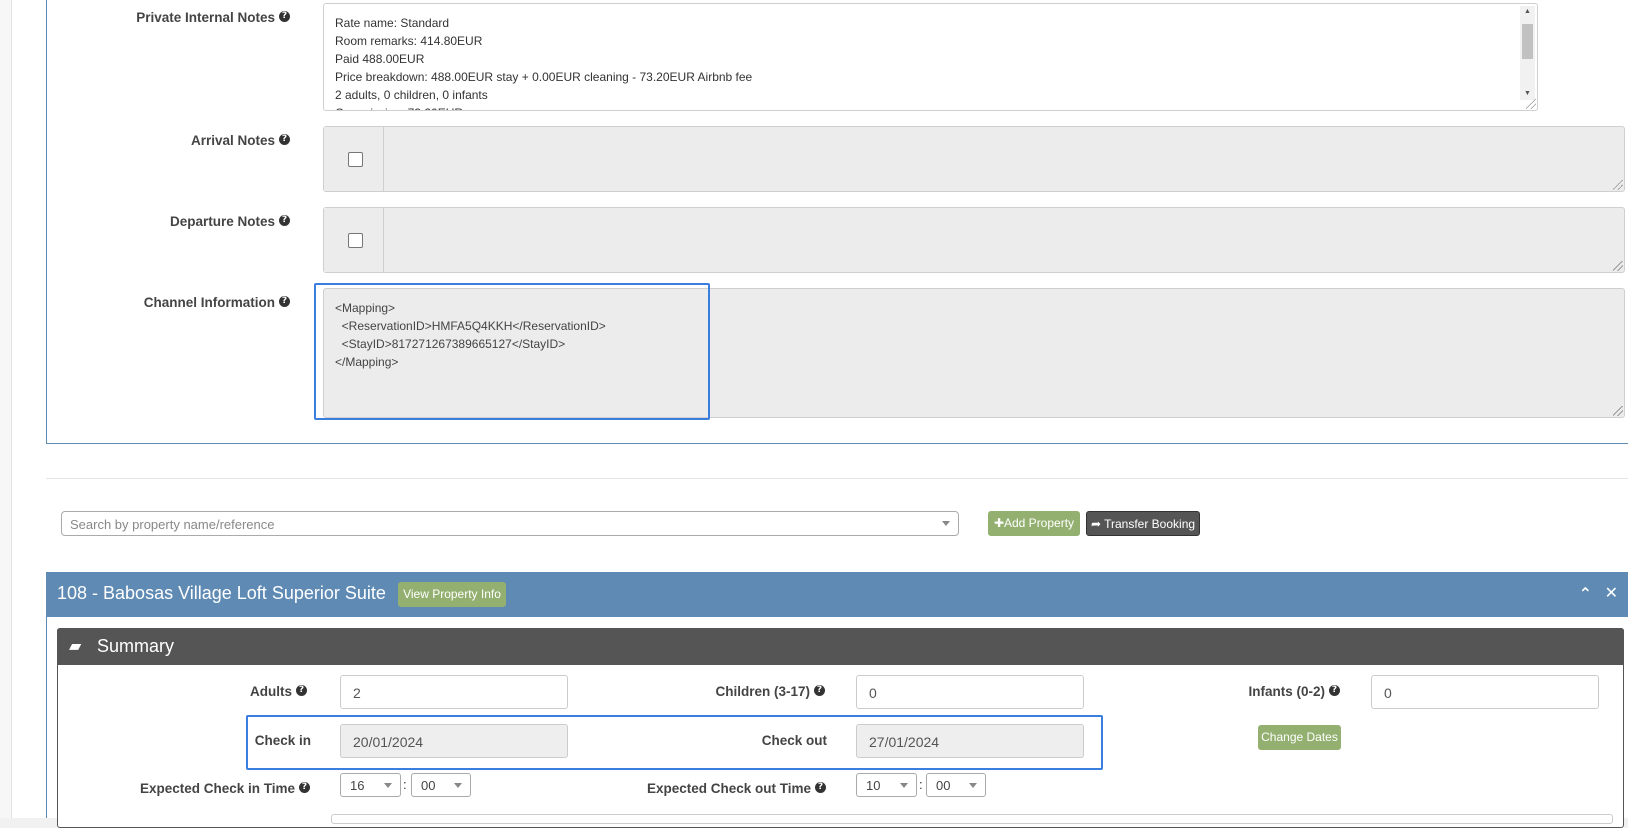  Describe the element at coordinates (6, 409) in the screenshot. I see `left-gutter` at that location.